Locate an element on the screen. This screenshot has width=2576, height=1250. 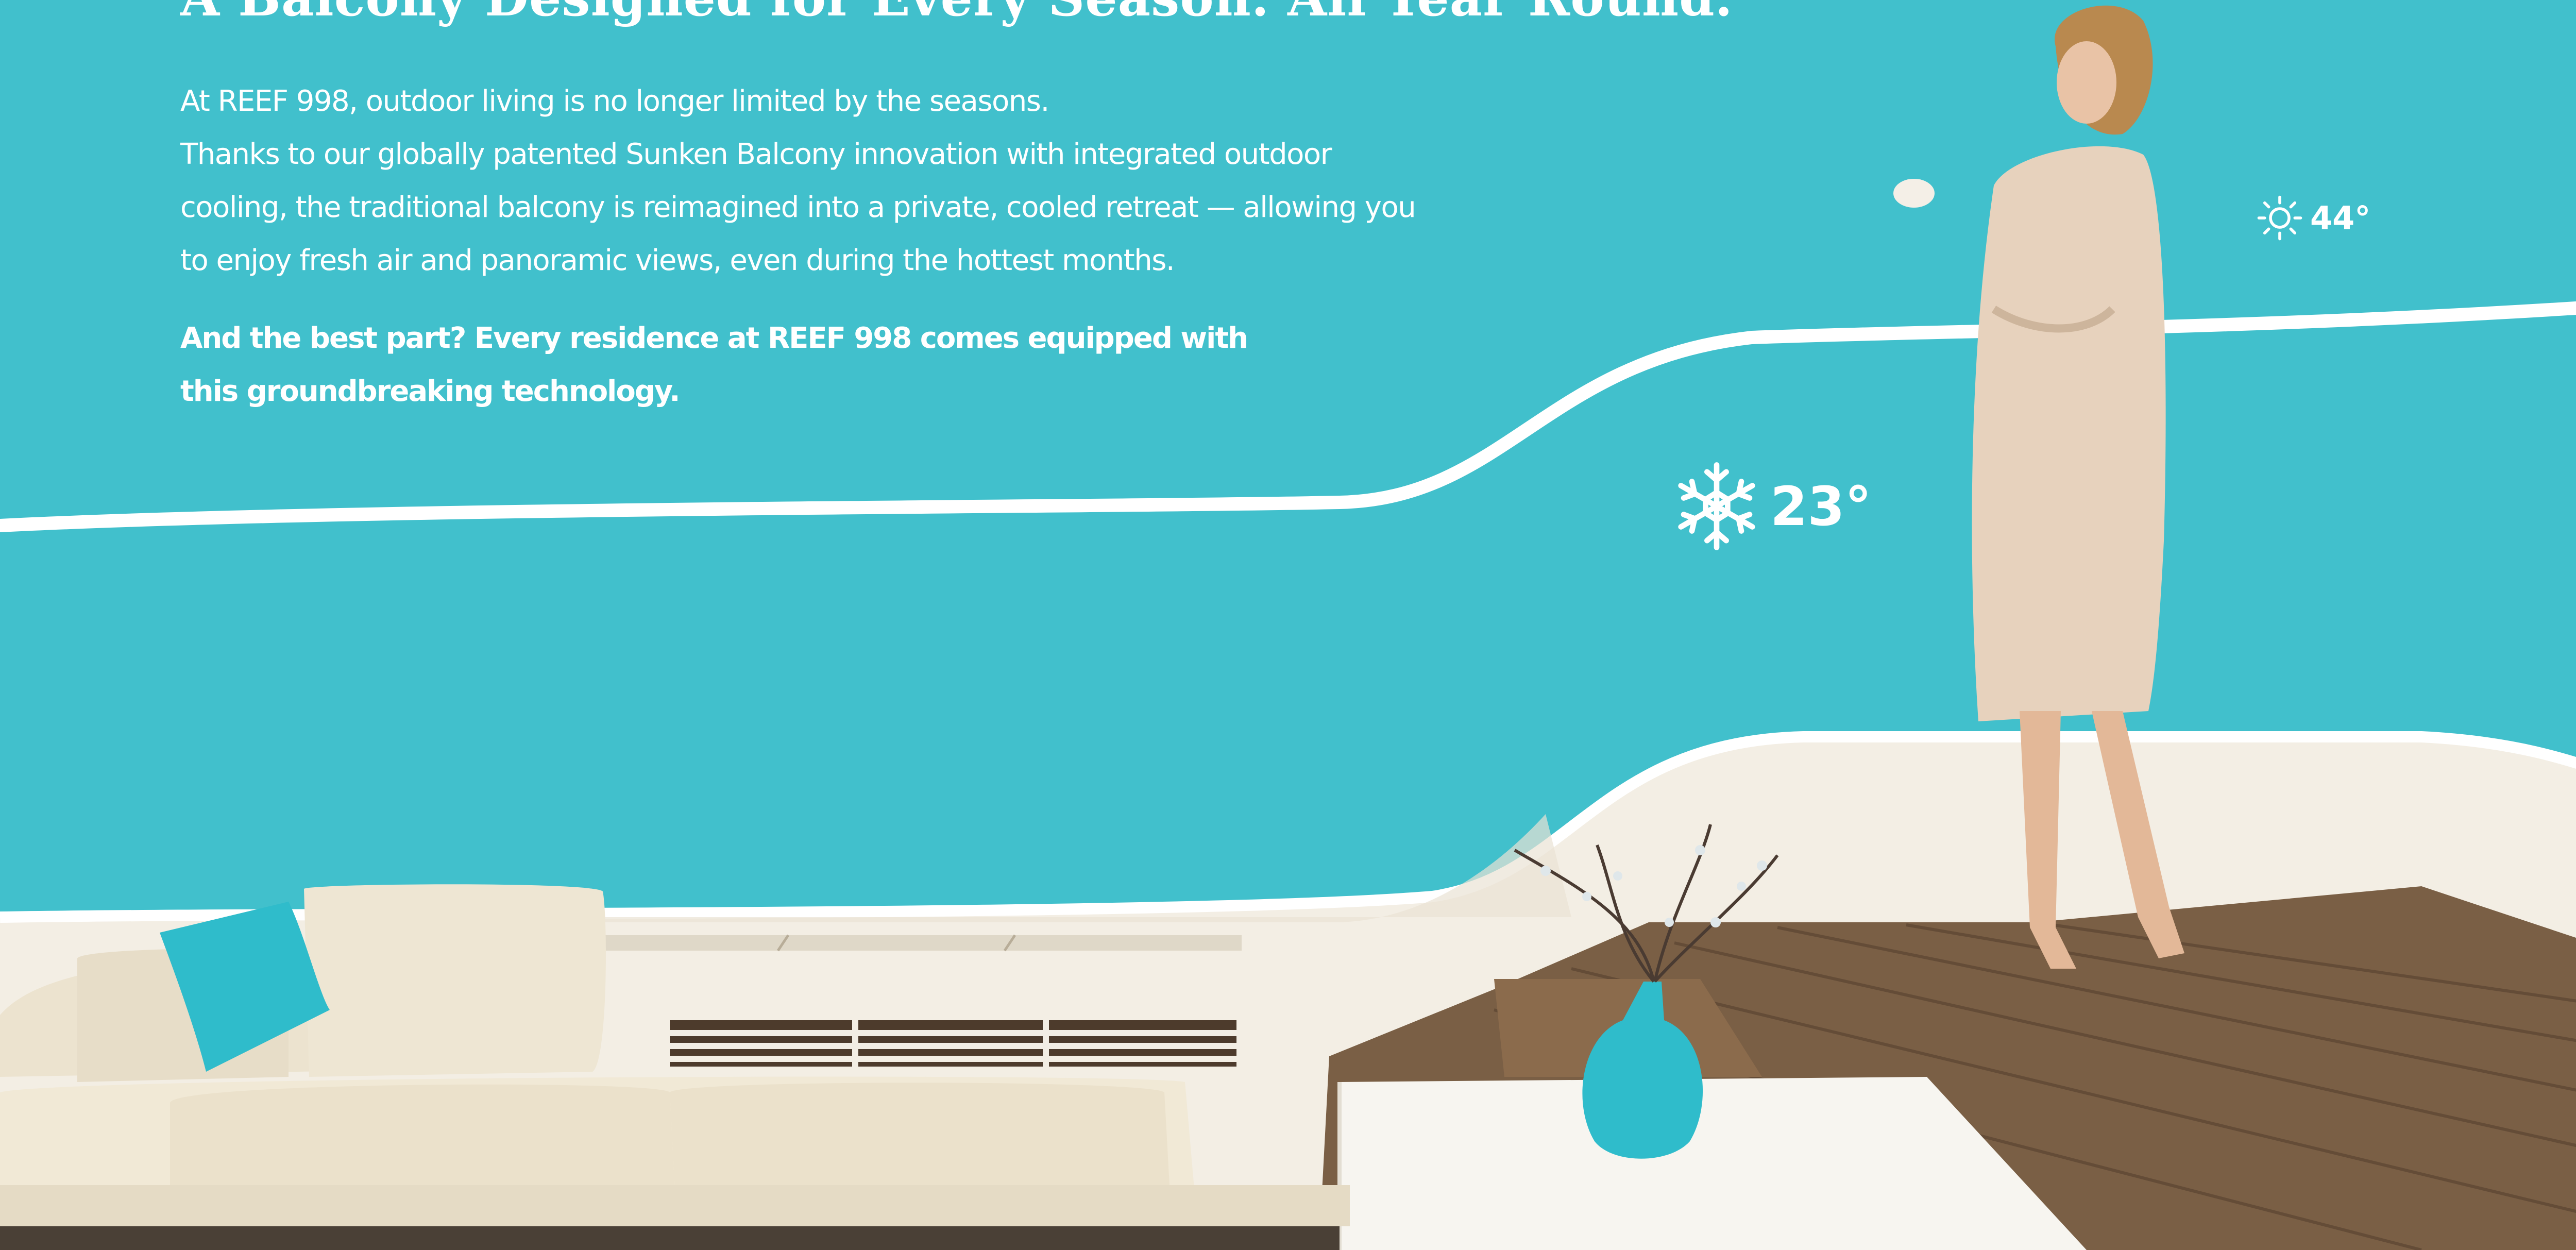
balcony-temperature-badge: 23° is located at coordinates (1773, 506).